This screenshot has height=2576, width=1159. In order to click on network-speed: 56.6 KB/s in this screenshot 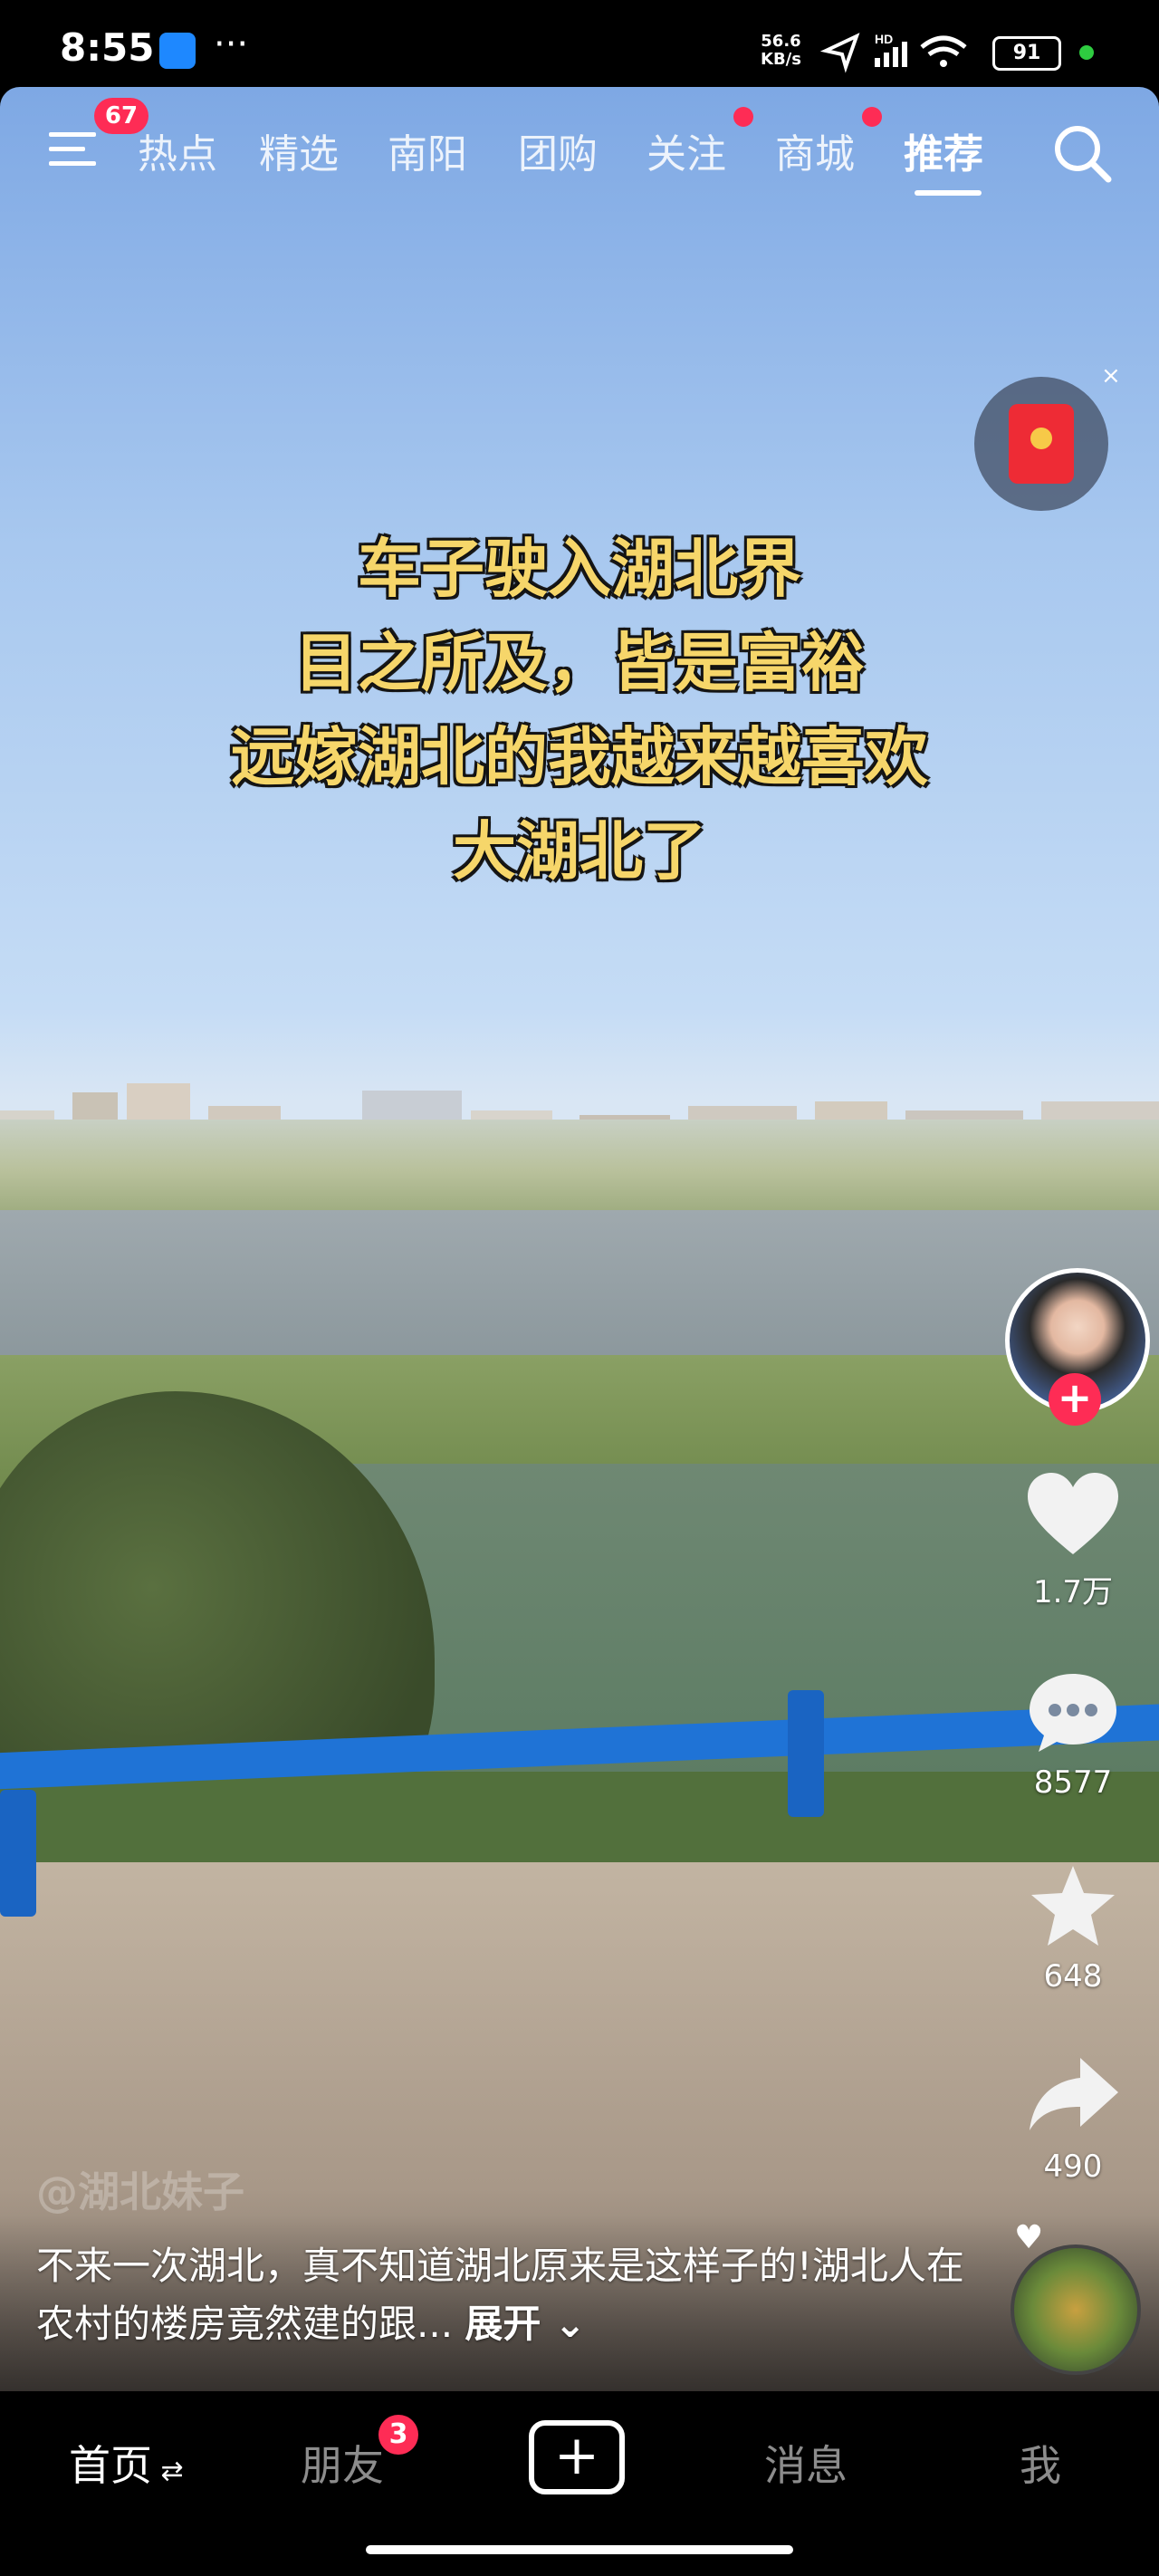, I will do `click(781, 51)`.